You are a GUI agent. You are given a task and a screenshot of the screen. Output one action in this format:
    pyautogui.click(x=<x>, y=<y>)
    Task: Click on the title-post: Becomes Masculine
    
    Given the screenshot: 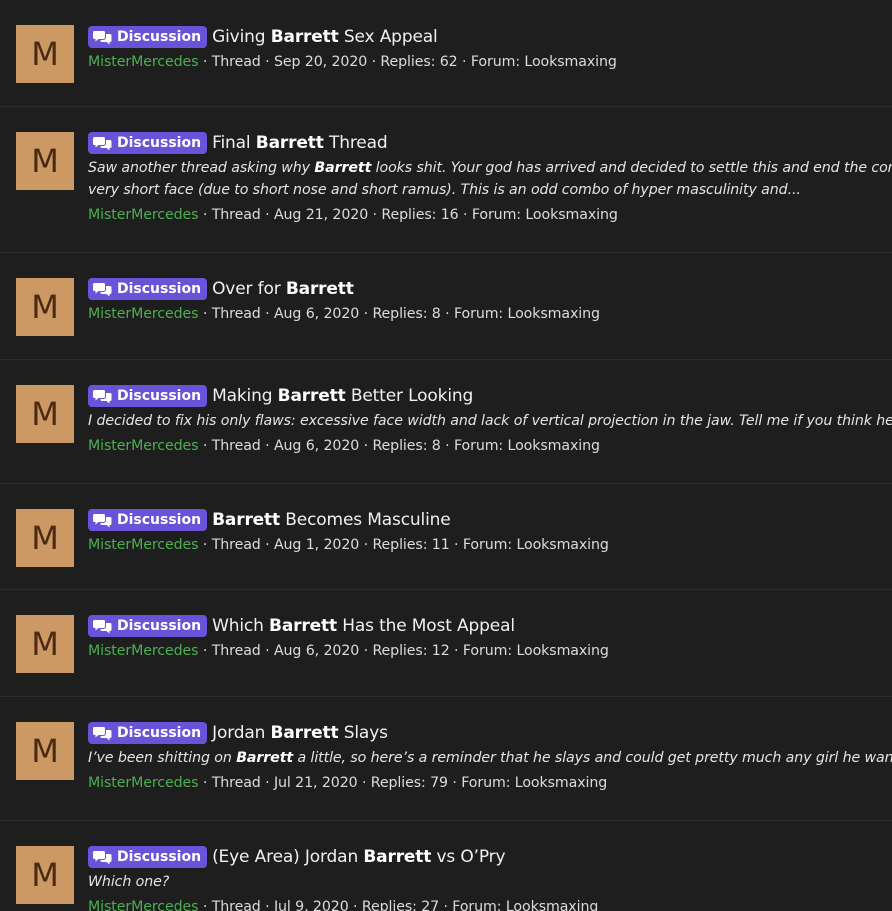 What is the action you would take?
    pyautogui.click(x=365, y=520)
    